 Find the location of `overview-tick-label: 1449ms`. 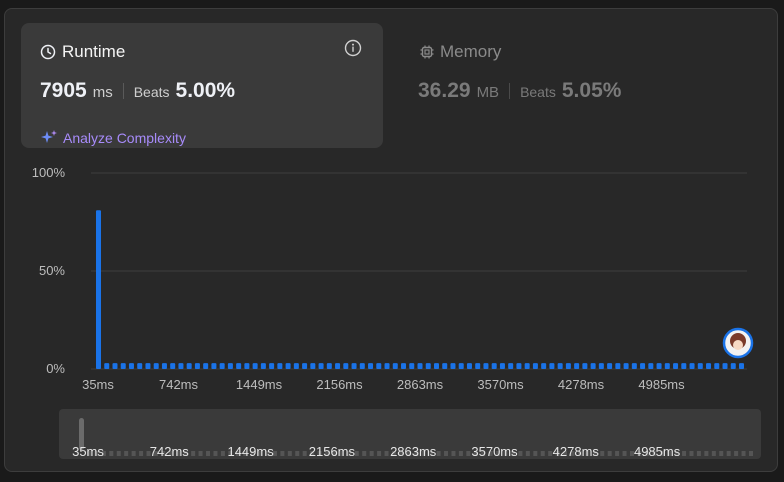

overview-tick-label: 1449ms is located at coordinates (250, 451).